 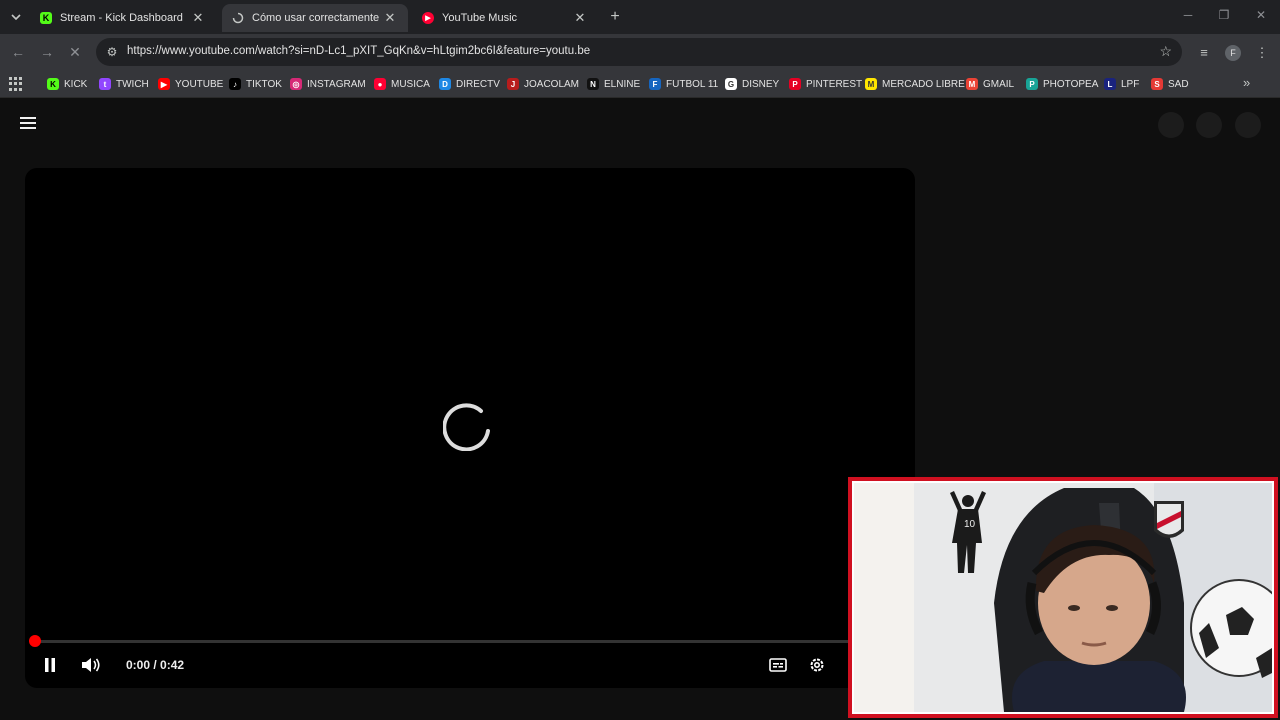 What do you see at coordinates (112, 52) in the screenshot?
I see `site-info-icon: ⚙` at bounding box center [112, 52].